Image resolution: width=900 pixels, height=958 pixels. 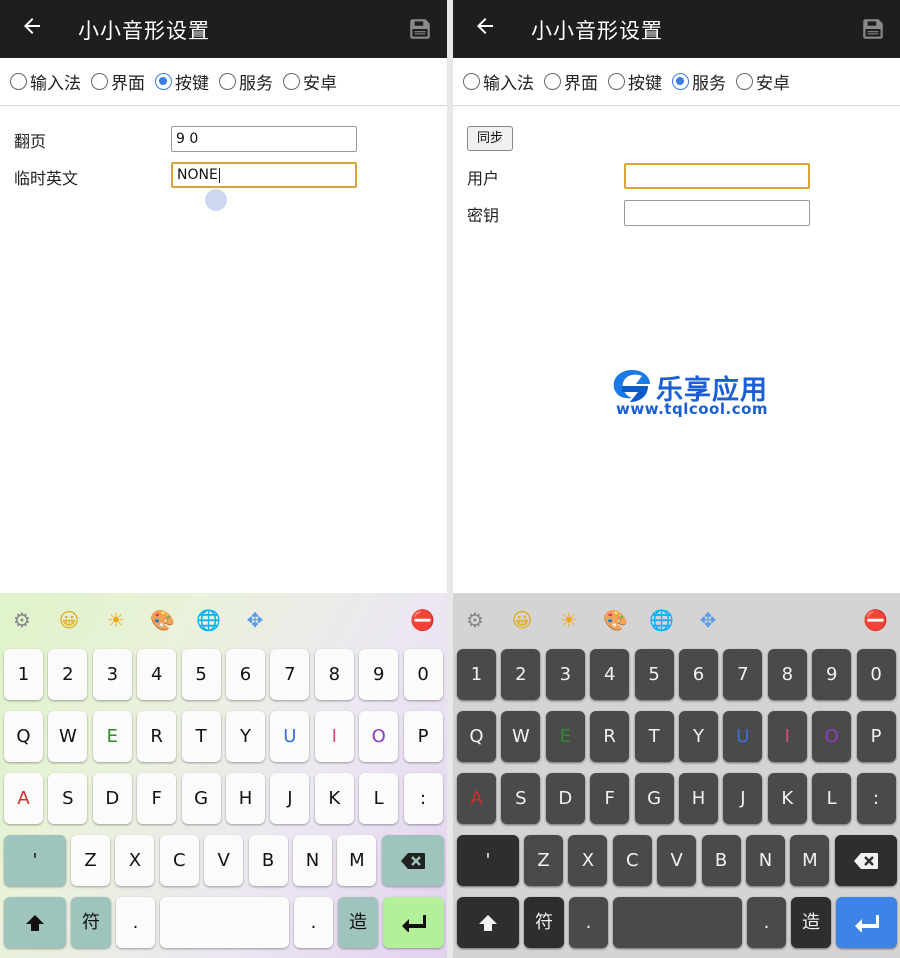 I want to click on tab-service: 服务, so click(x=699, y=81).